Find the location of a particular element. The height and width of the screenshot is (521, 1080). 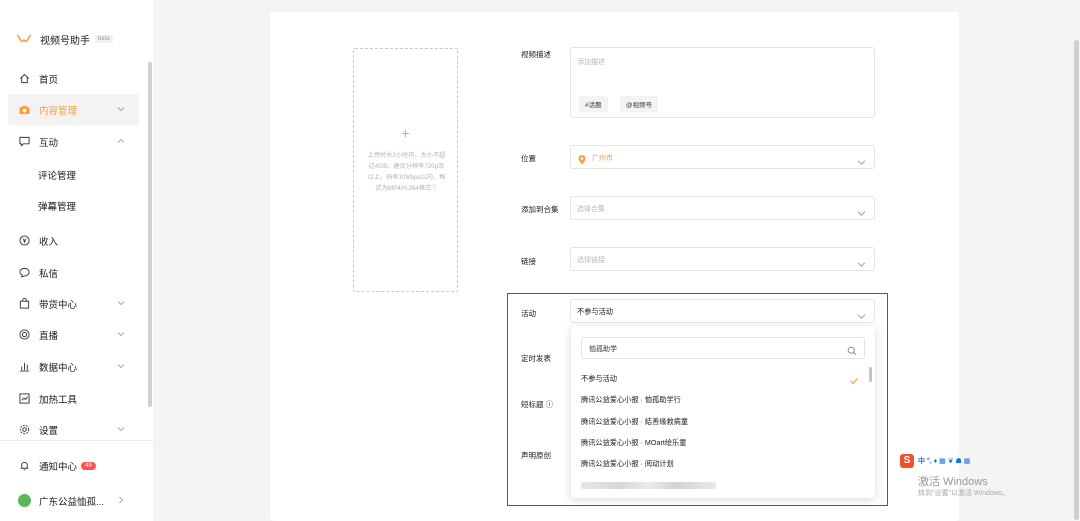

page-scrollbar is located at coordinates (1076, 280).